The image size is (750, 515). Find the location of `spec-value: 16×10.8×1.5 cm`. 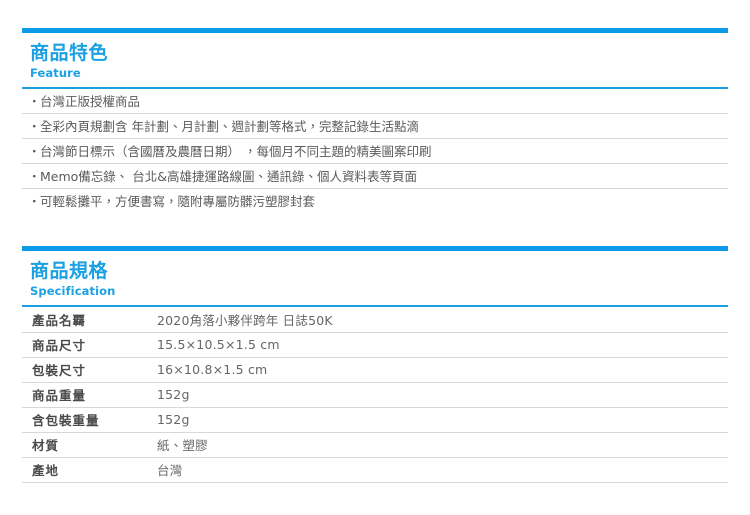

spec-value: 16×10.8×1.5 cm is located at coordinates (440, 370).